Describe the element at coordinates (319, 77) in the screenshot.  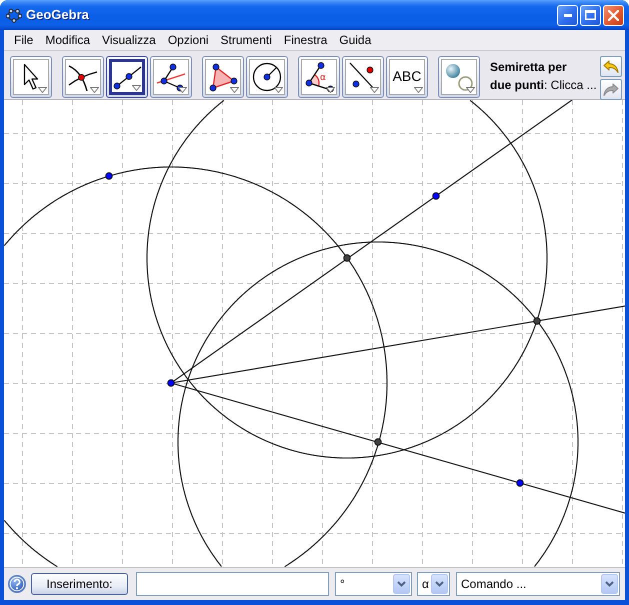
I see `tool-button: α` at that location.